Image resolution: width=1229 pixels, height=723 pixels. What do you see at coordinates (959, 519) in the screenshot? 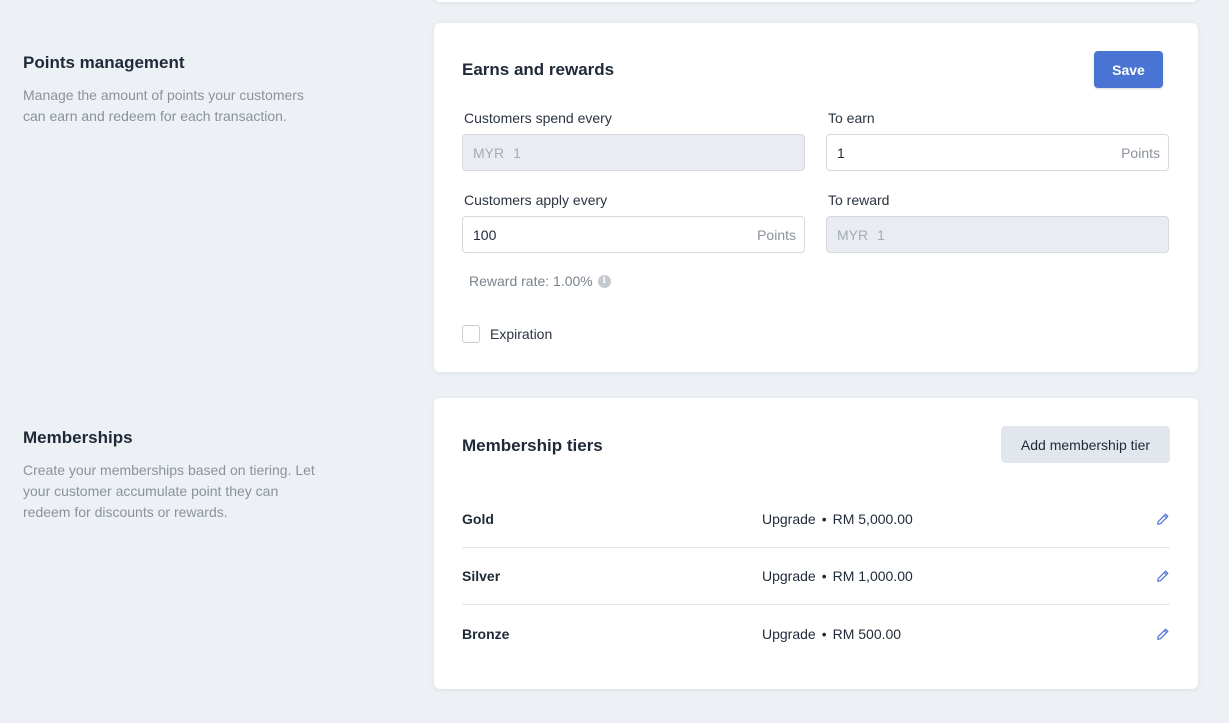
I see `tier-upgrade-info: Upgrade • RM 5,000.00` at bounding box center [959, 519].